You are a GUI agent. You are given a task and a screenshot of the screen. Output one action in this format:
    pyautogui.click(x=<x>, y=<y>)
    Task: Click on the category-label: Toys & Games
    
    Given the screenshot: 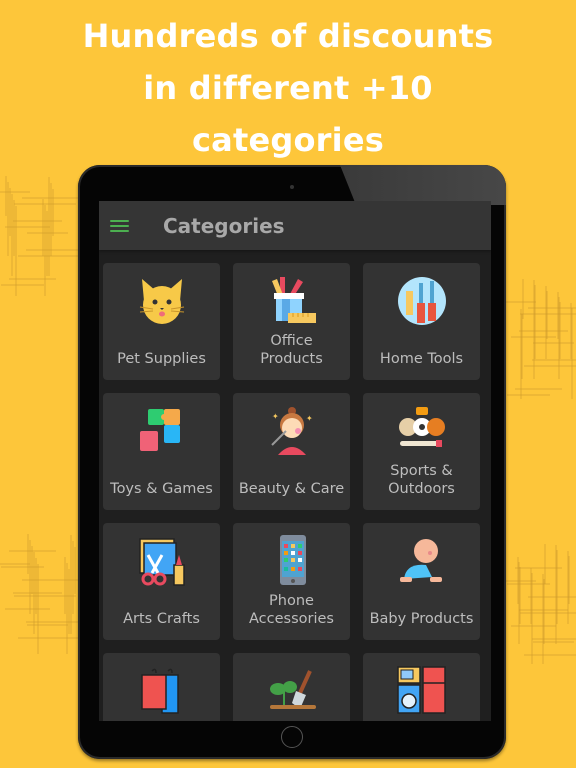 What is the action you would take?
    pyautogui.click(x=161, y=489)
    